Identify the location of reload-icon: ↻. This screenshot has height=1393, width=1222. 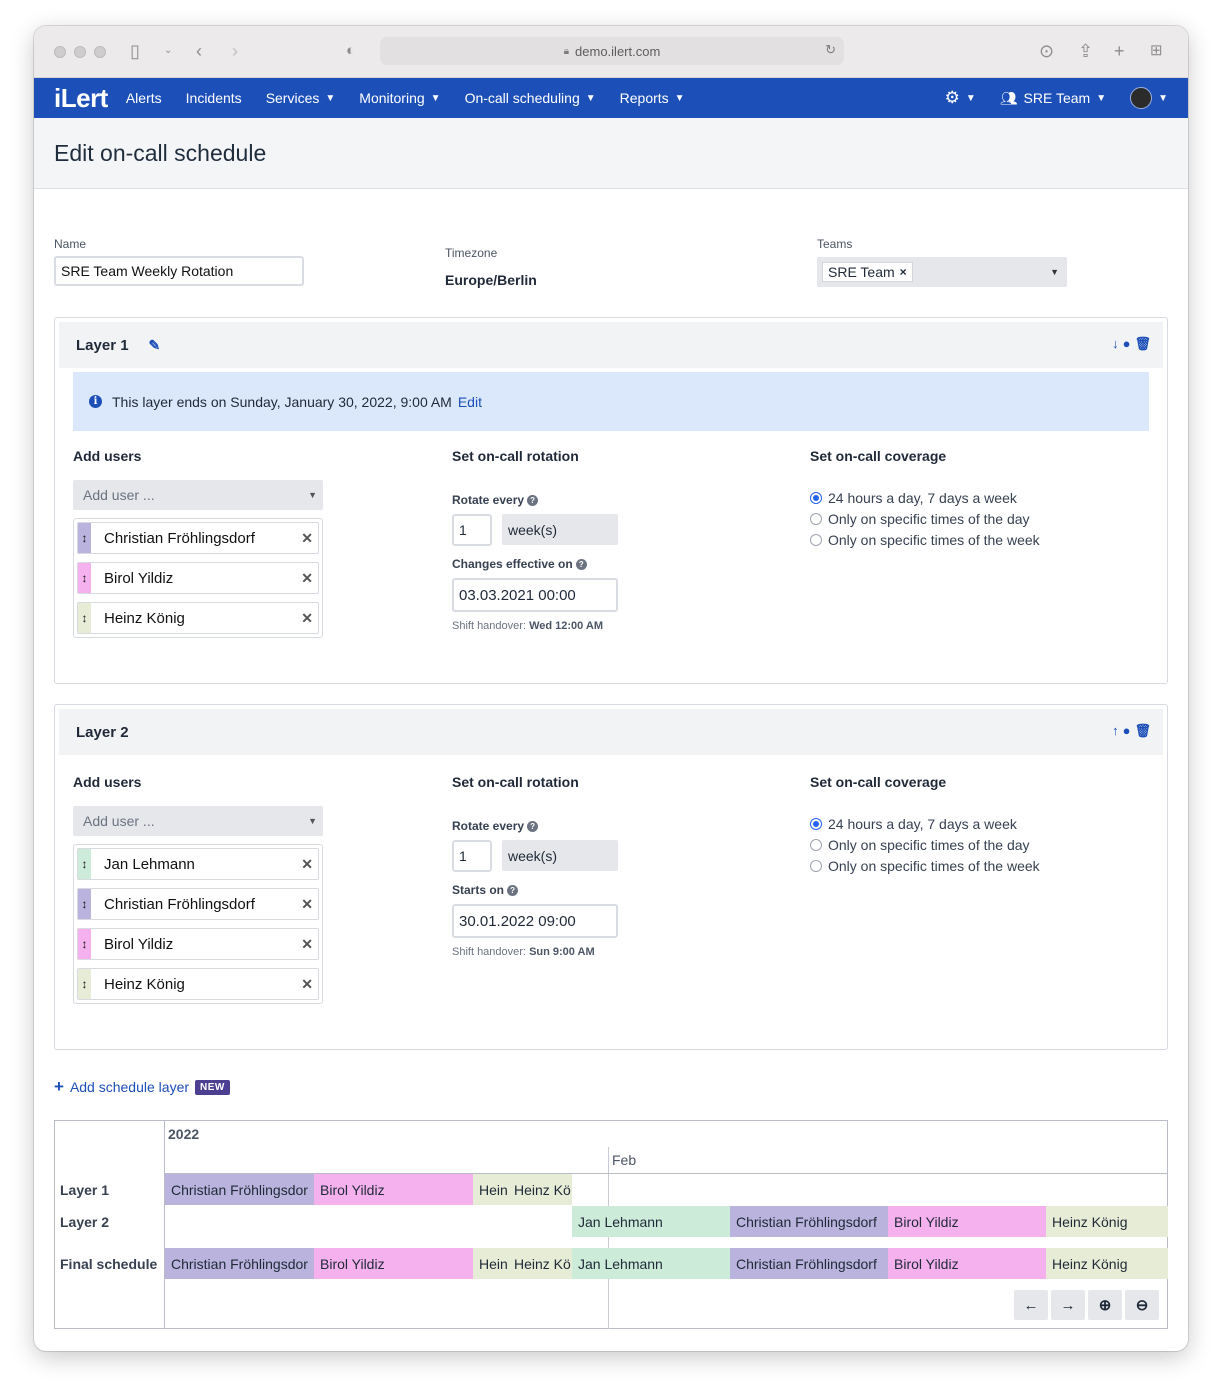
(830, 50).